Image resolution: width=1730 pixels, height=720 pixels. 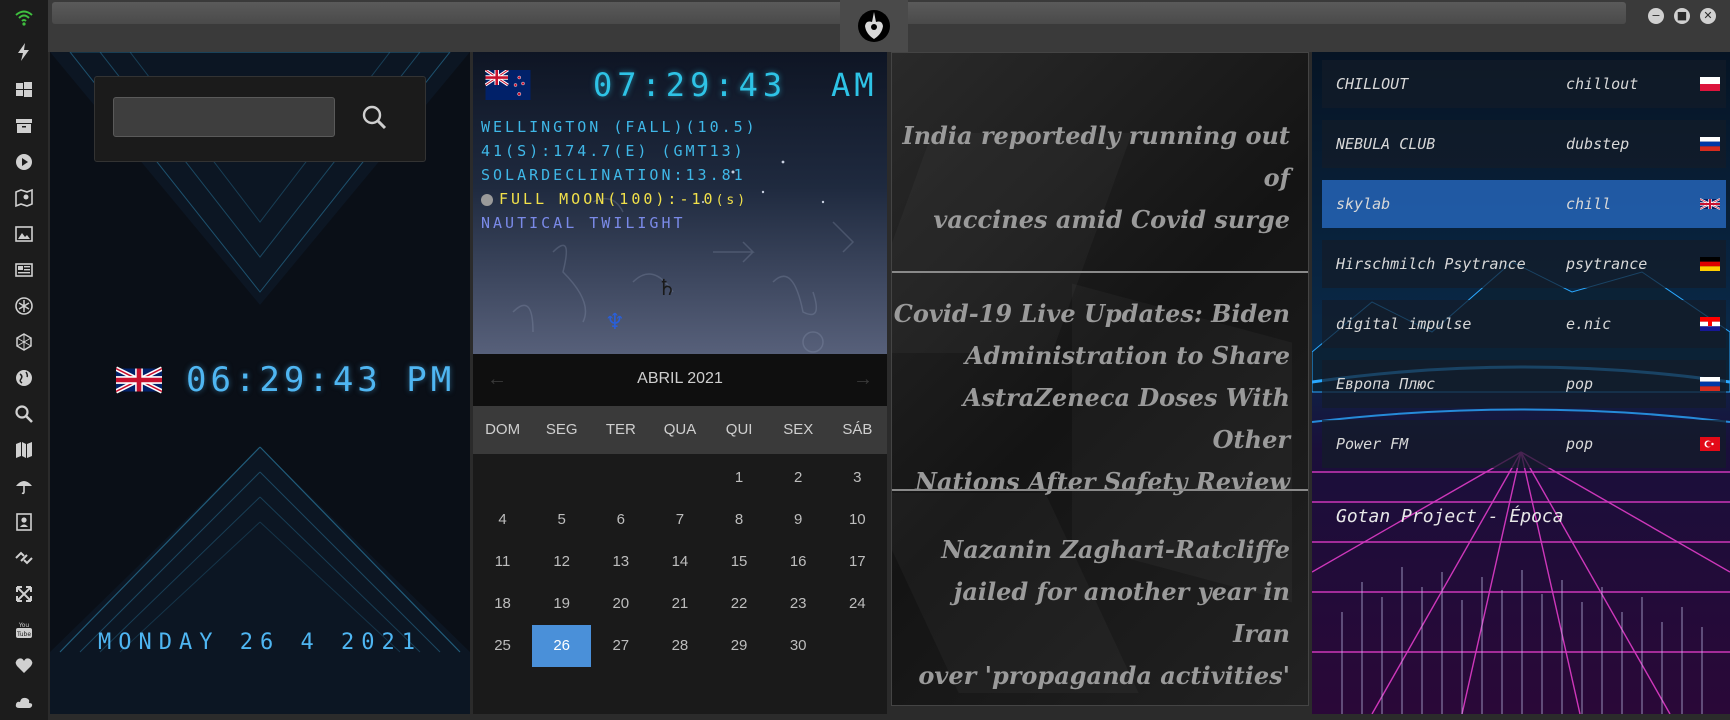 I want to click on umbrella-icon, so click(x=24, y=486).